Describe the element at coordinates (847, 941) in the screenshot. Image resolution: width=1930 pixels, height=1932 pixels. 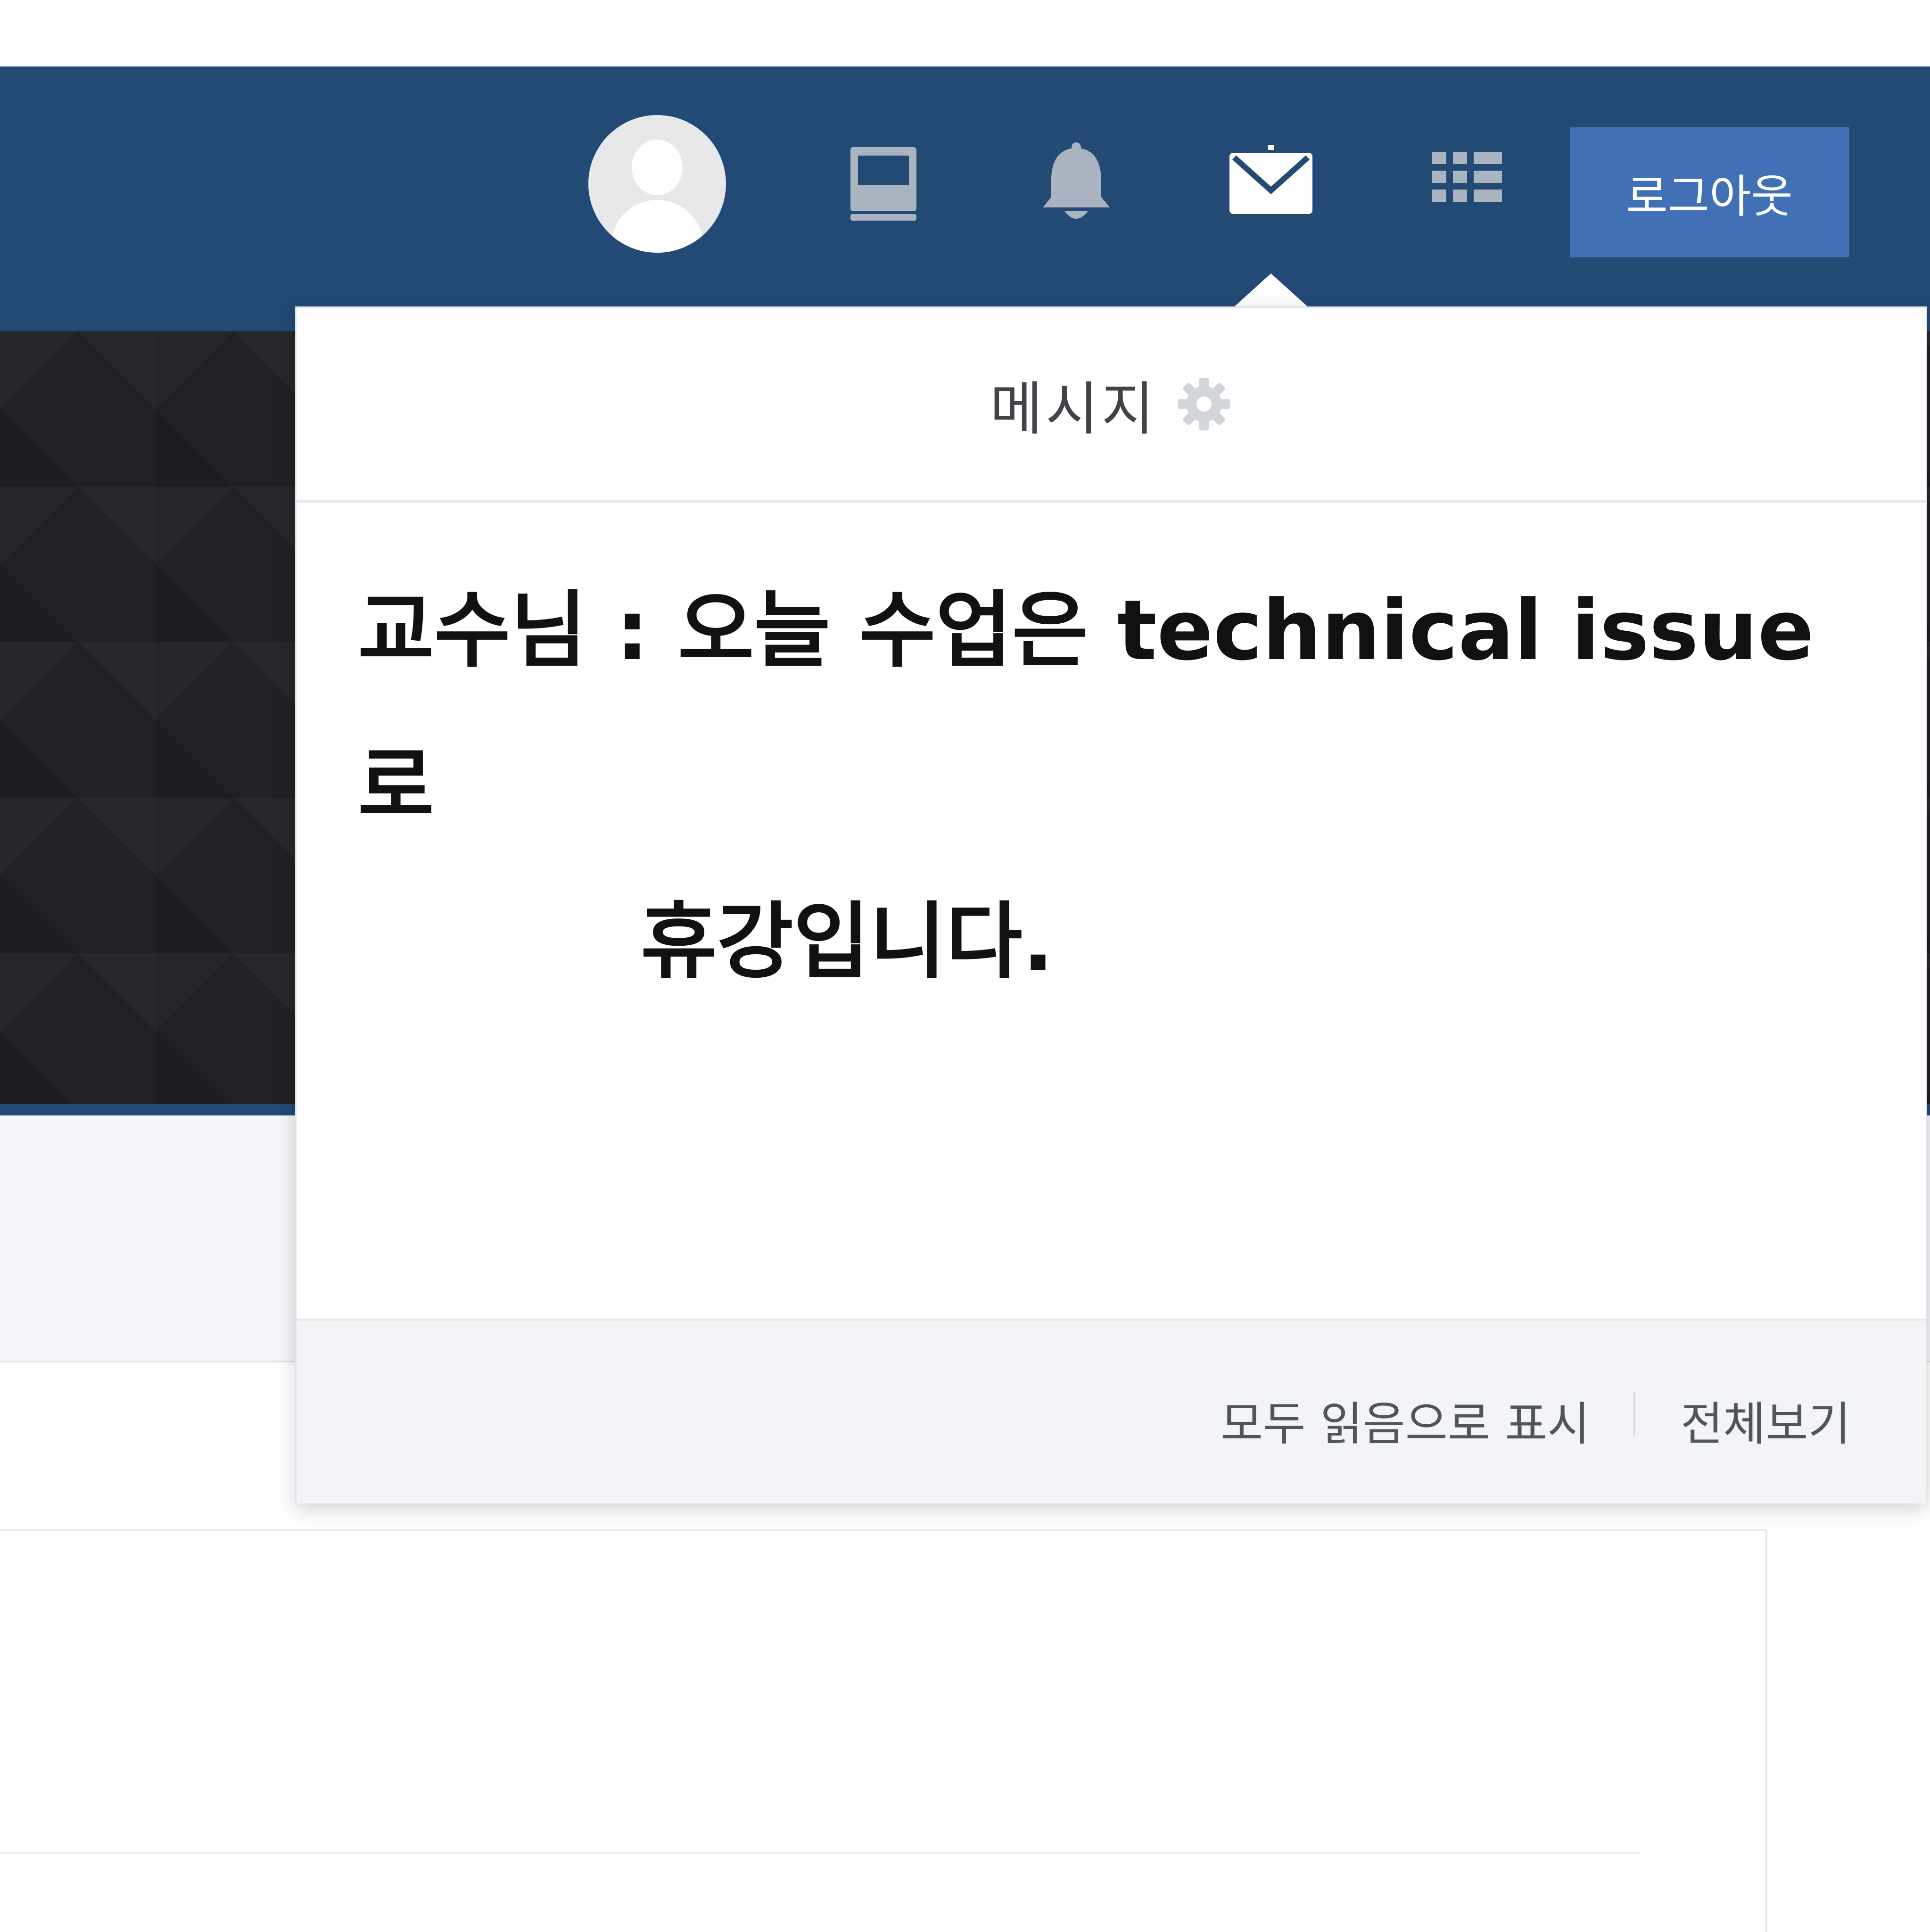
I see `message-line-2: 휴강입니다.` at that location.